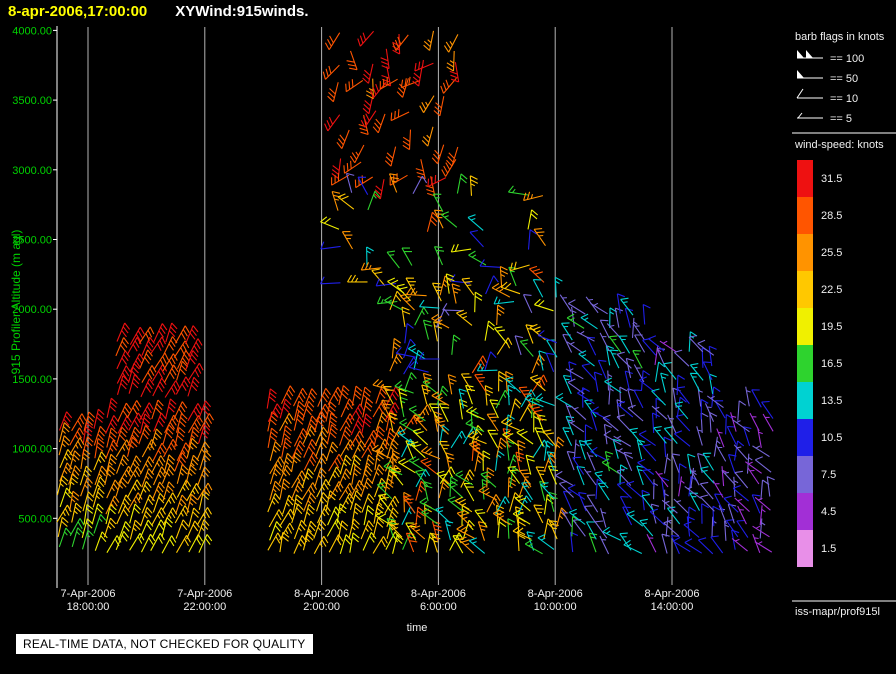  Describe the element at coordinates (32, 450) in the screenshot. I see `y-tick-label: 1000.00` at that location.